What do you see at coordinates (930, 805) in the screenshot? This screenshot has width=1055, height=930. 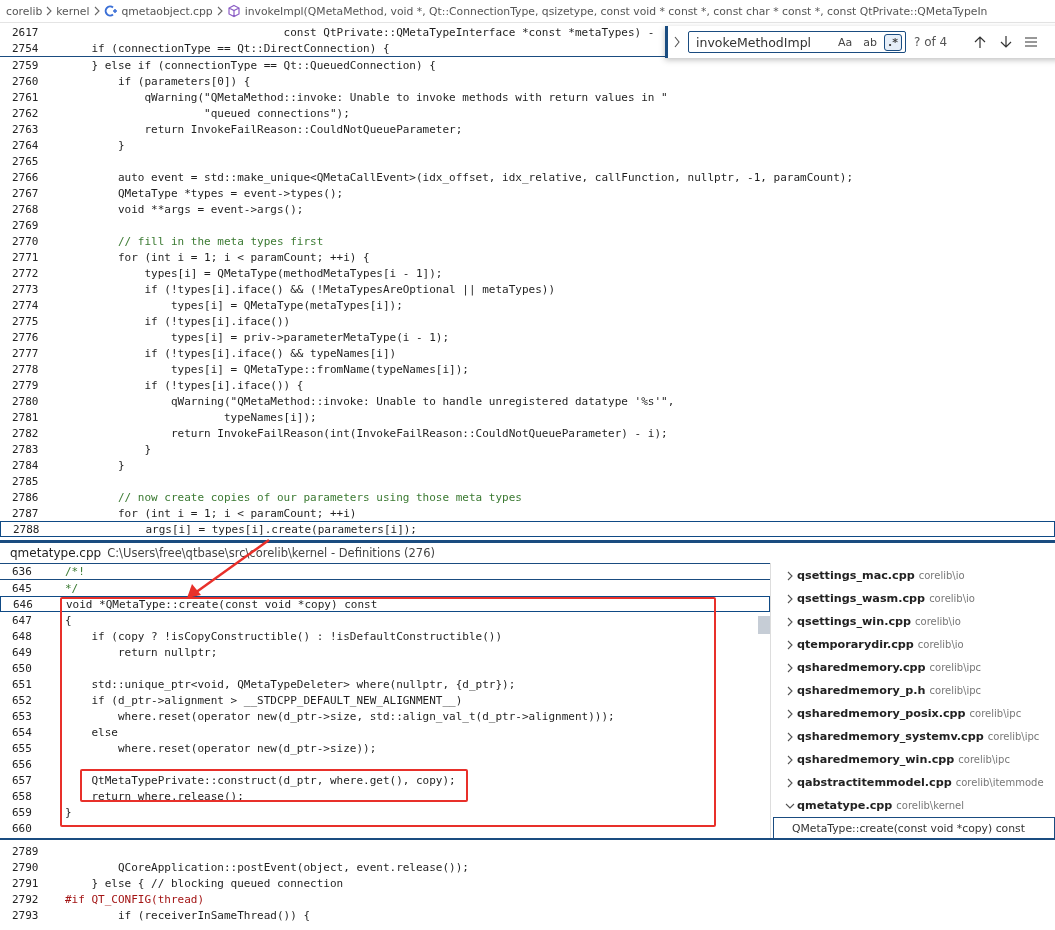 I see `result-path: corelib\kernel` at bounding box center [930, 805].